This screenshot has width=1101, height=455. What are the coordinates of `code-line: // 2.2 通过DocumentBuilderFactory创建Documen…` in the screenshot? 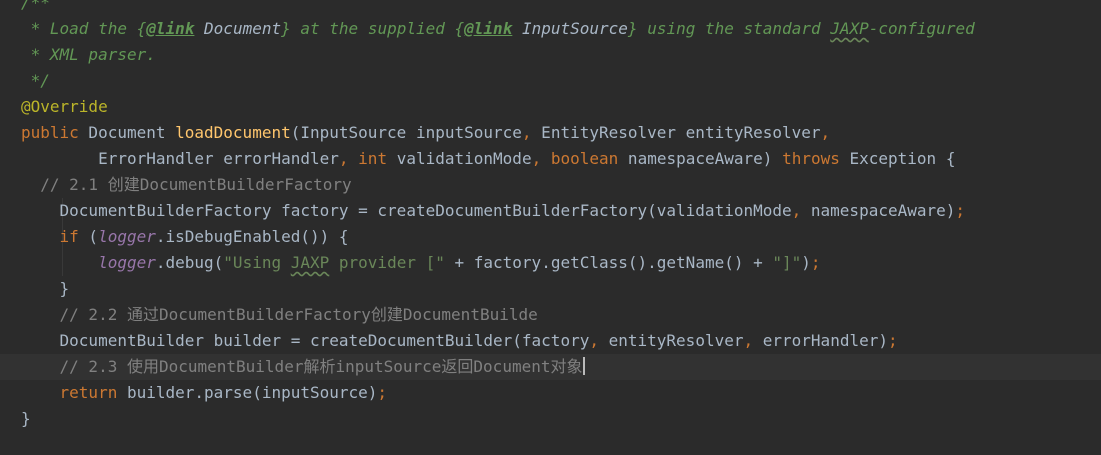 It's located at (550, 315).